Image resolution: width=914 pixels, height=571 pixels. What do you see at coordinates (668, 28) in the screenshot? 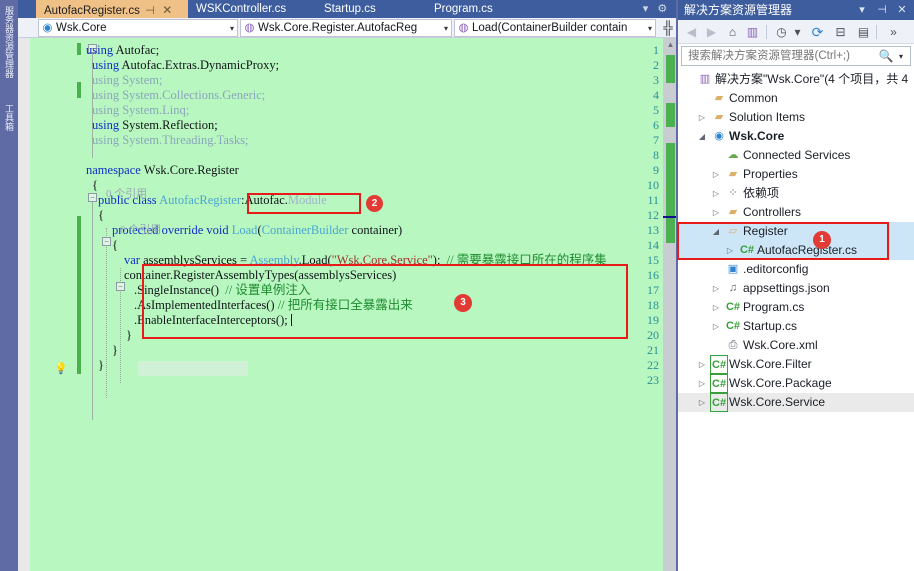
I see `split-window-button: ╬` at bounding box center [668, 28].